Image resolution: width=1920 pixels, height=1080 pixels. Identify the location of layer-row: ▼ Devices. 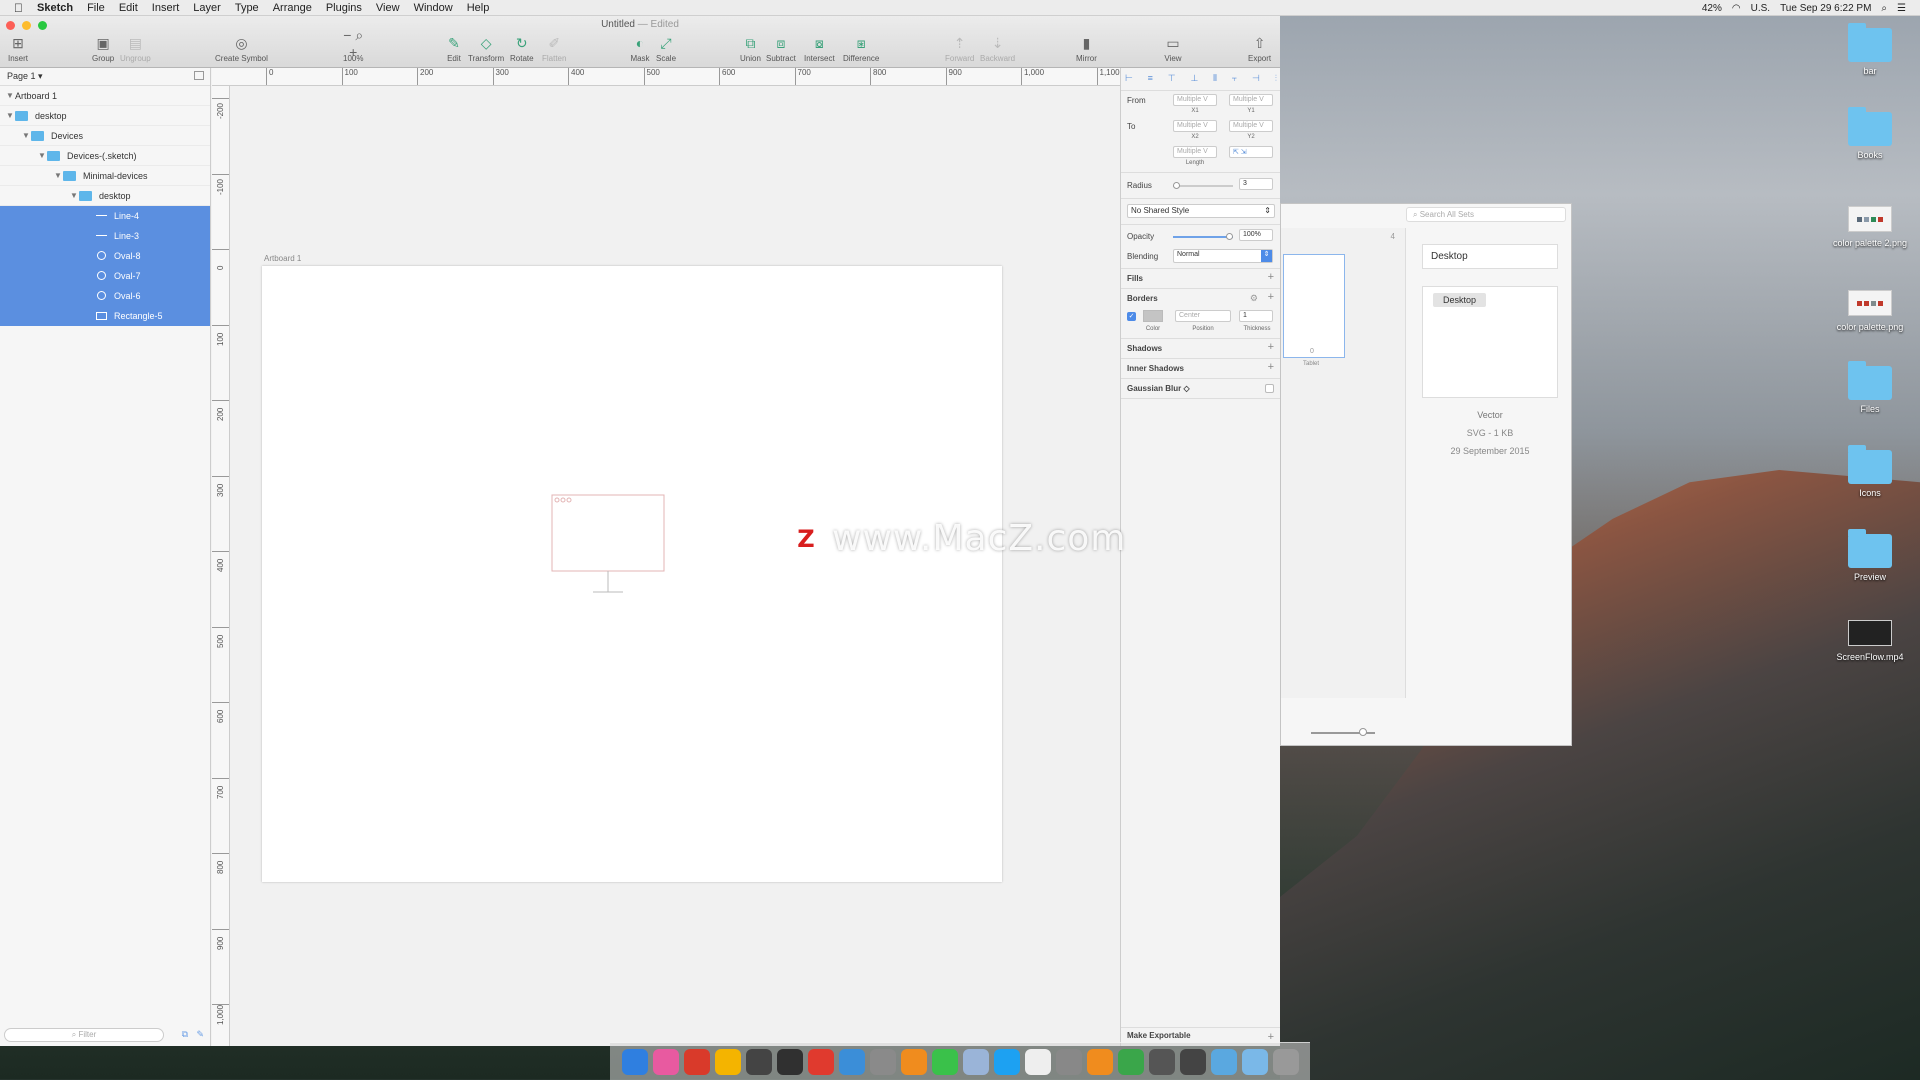
(105, 136).